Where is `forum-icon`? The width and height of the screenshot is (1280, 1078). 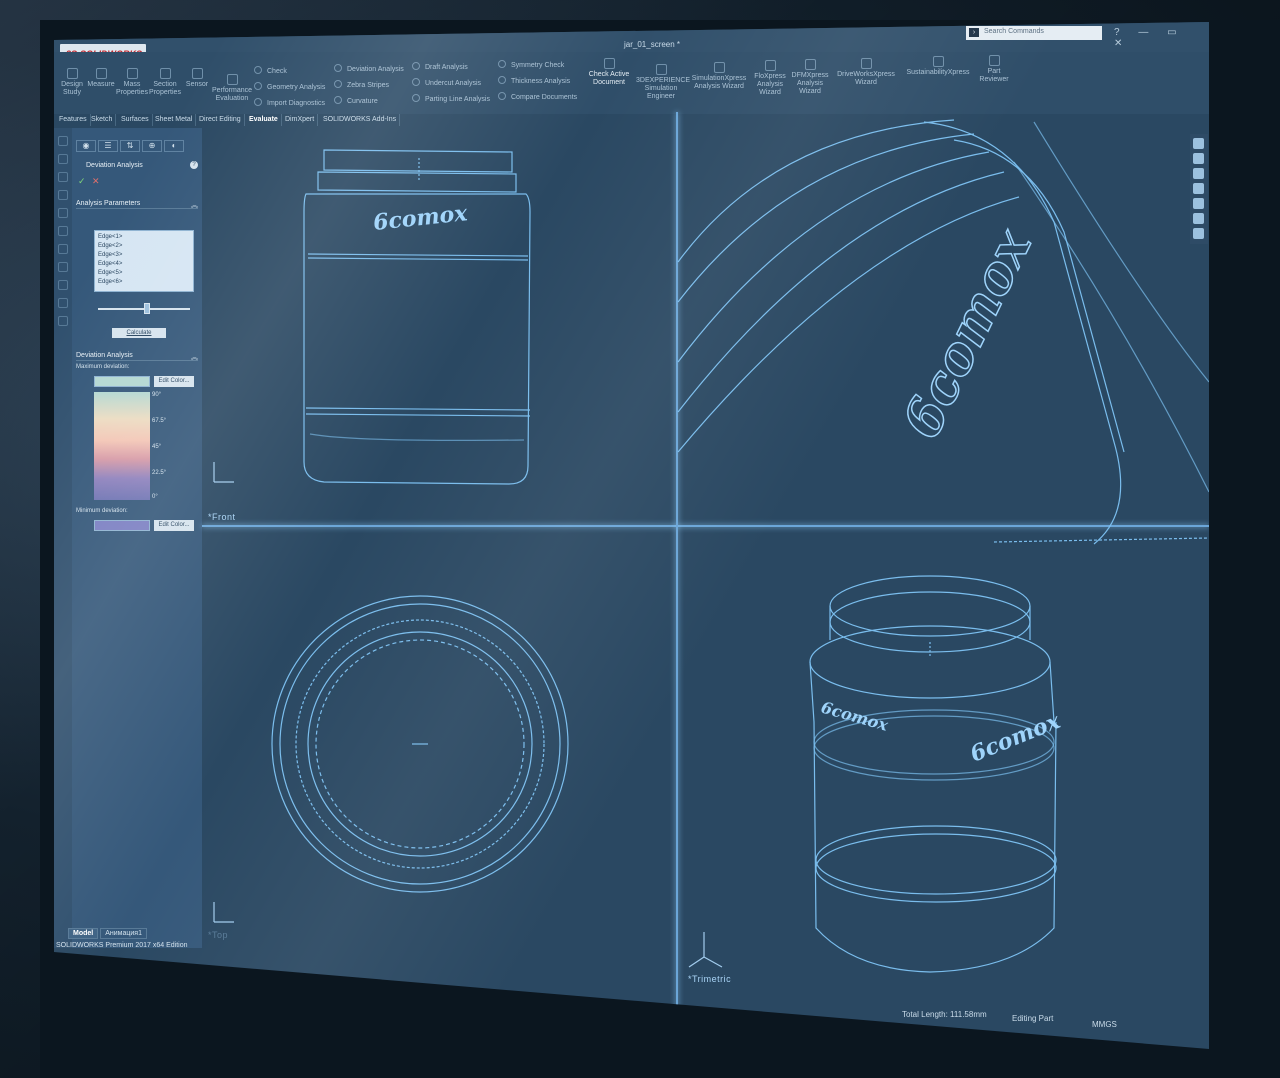
forum-icon is located at coordinates (1198, 233).